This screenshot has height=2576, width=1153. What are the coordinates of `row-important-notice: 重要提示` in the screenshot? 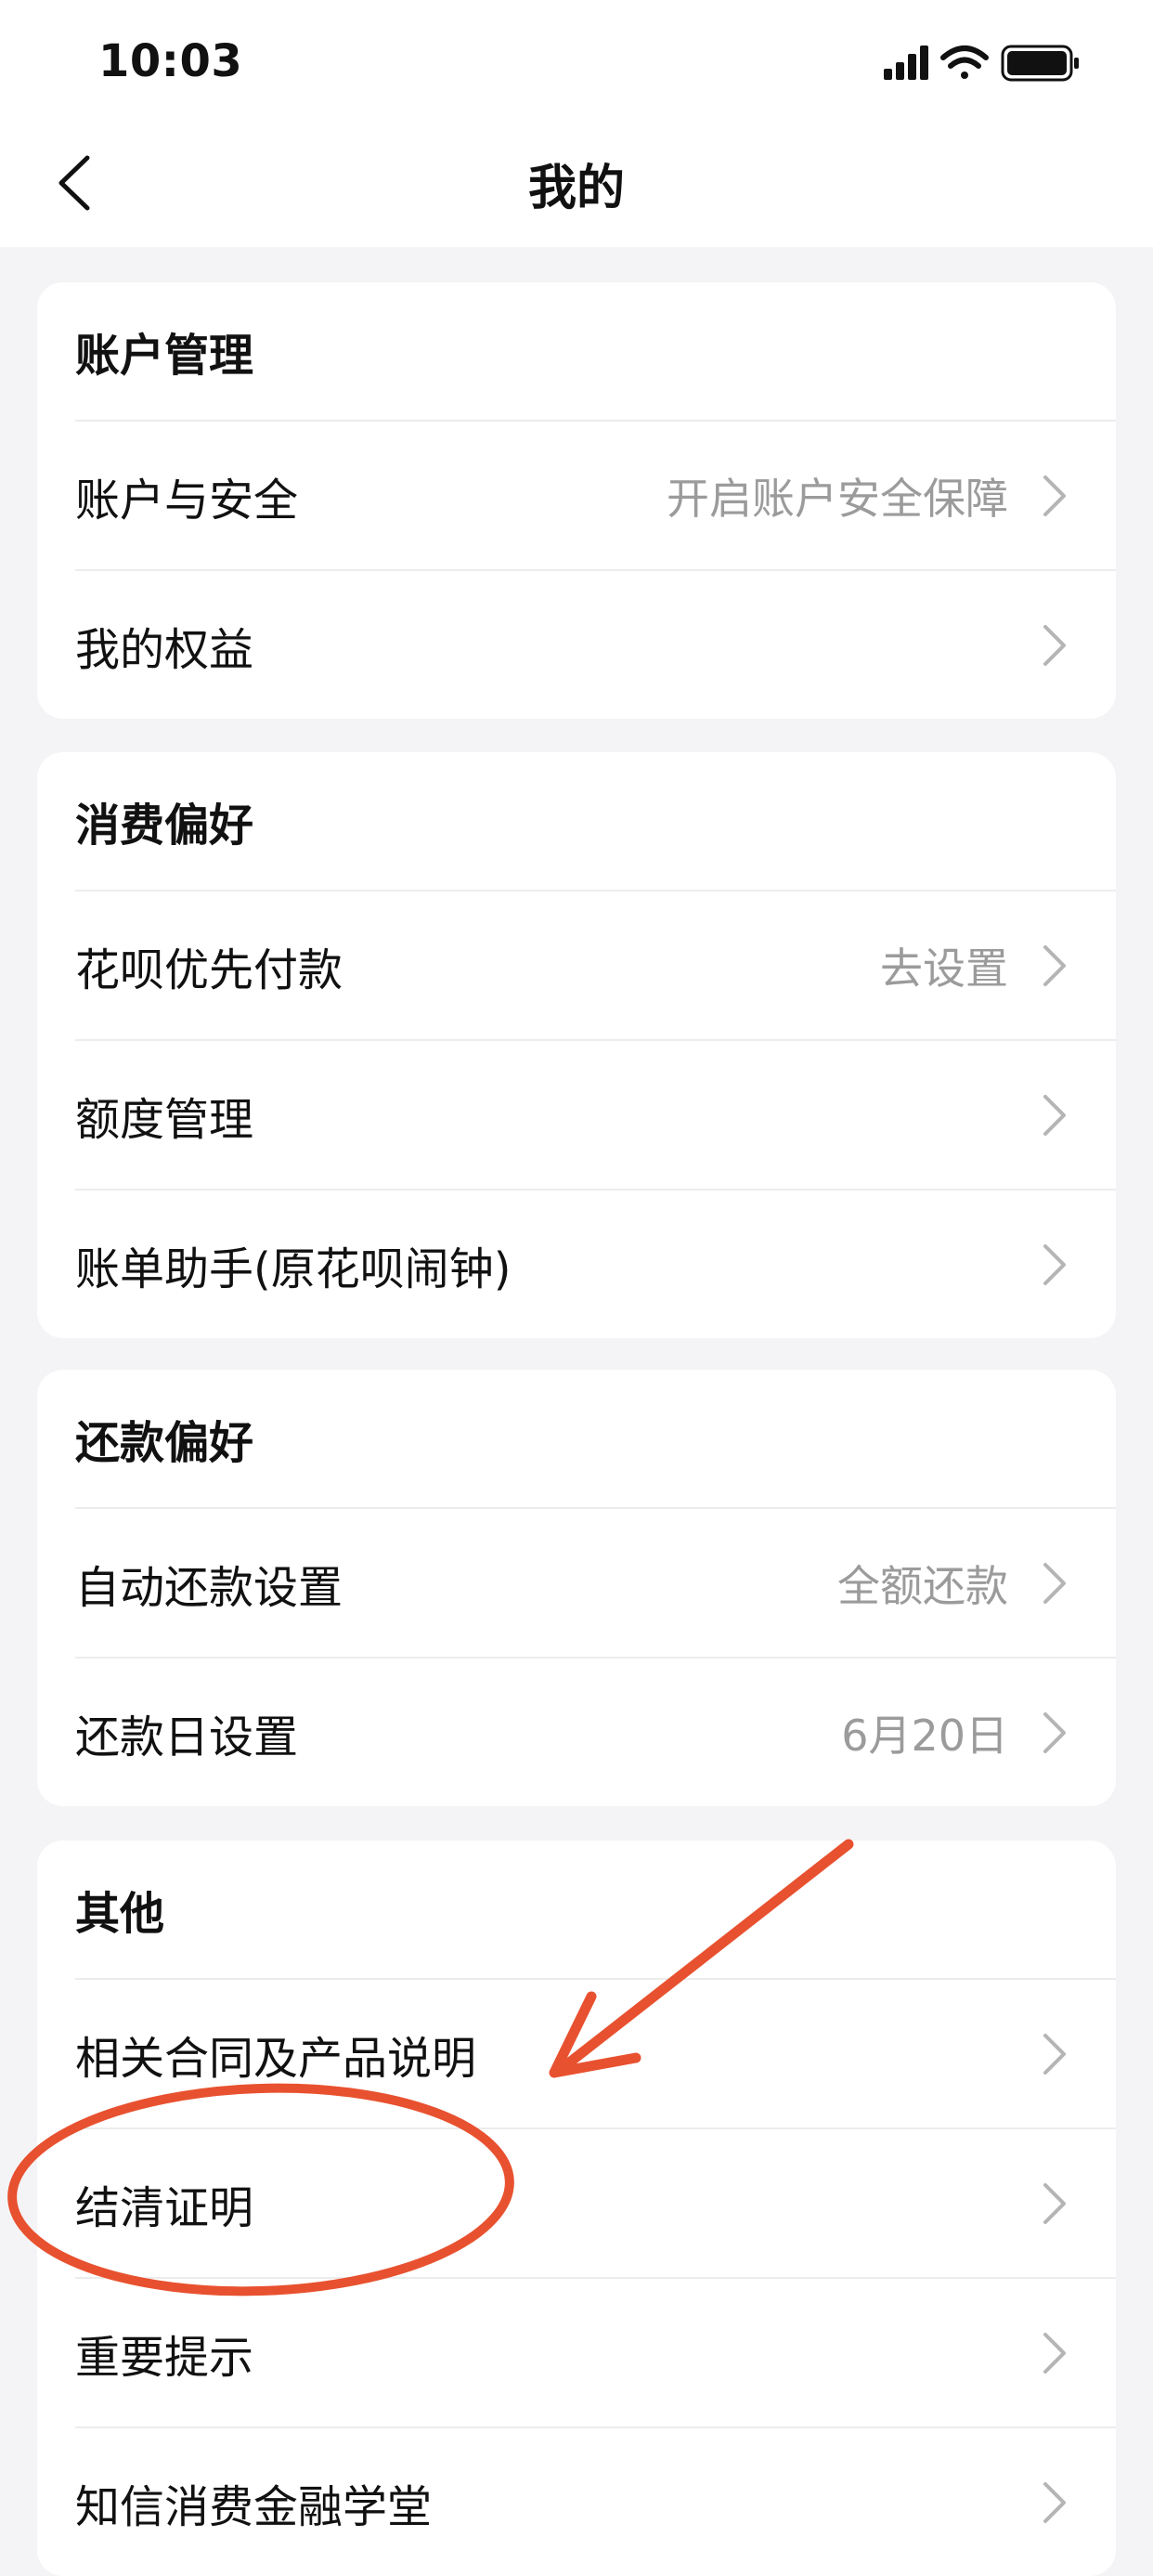 It's located at (595, 2351).